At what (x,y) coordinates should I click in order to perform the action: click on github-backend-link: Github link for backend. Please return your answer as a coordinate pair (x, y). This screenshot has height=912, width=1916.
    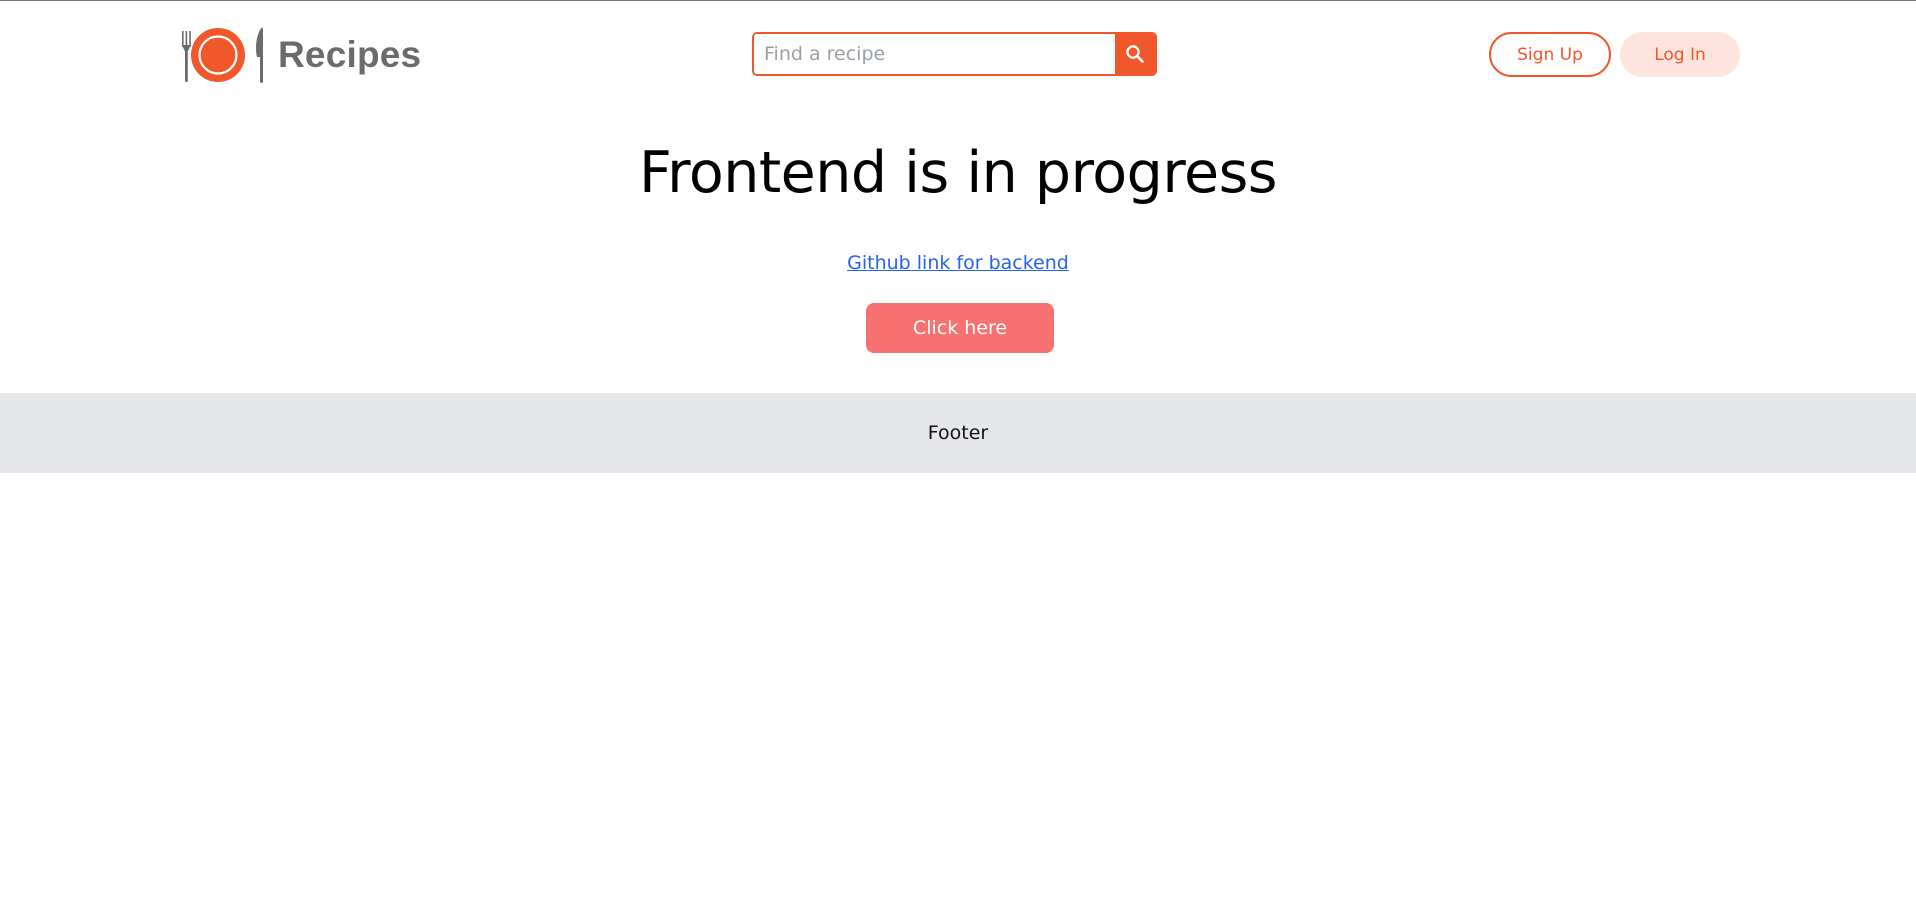
    Looking at the image, I should click on (958, 263).